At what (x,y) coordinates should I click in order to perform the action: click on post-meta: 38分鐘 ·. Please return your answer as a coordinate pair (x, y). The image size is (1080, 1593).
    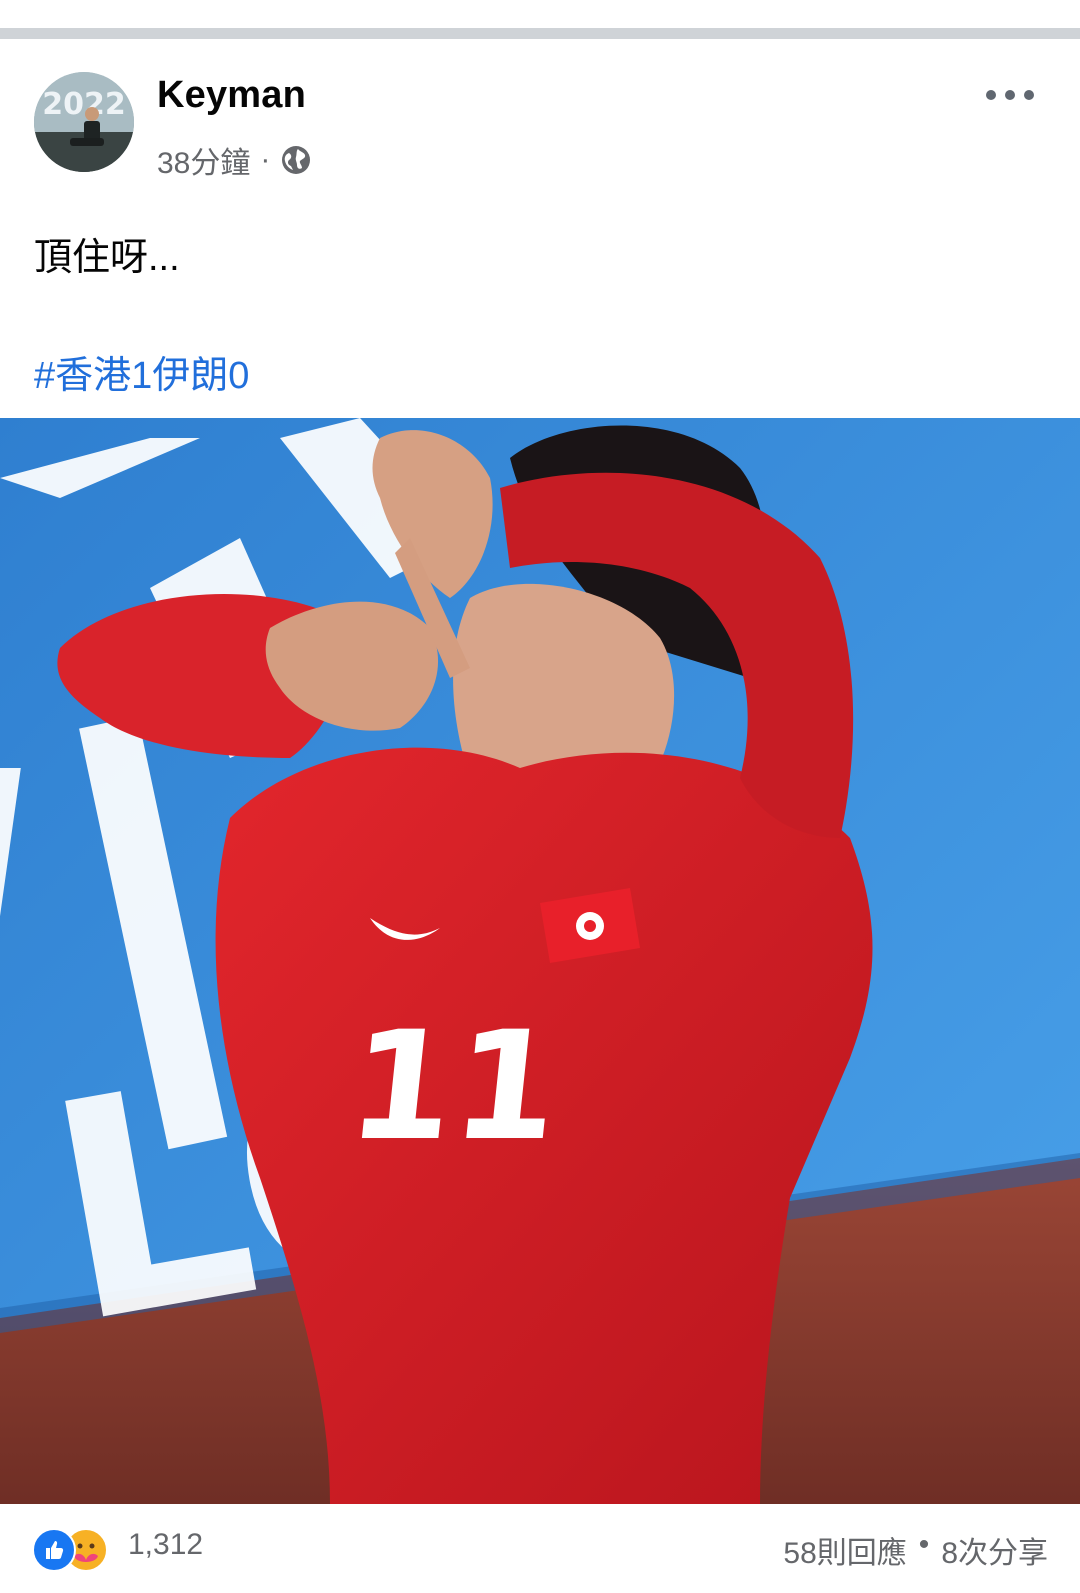
    Looking at the image, I should click on (234, 160).